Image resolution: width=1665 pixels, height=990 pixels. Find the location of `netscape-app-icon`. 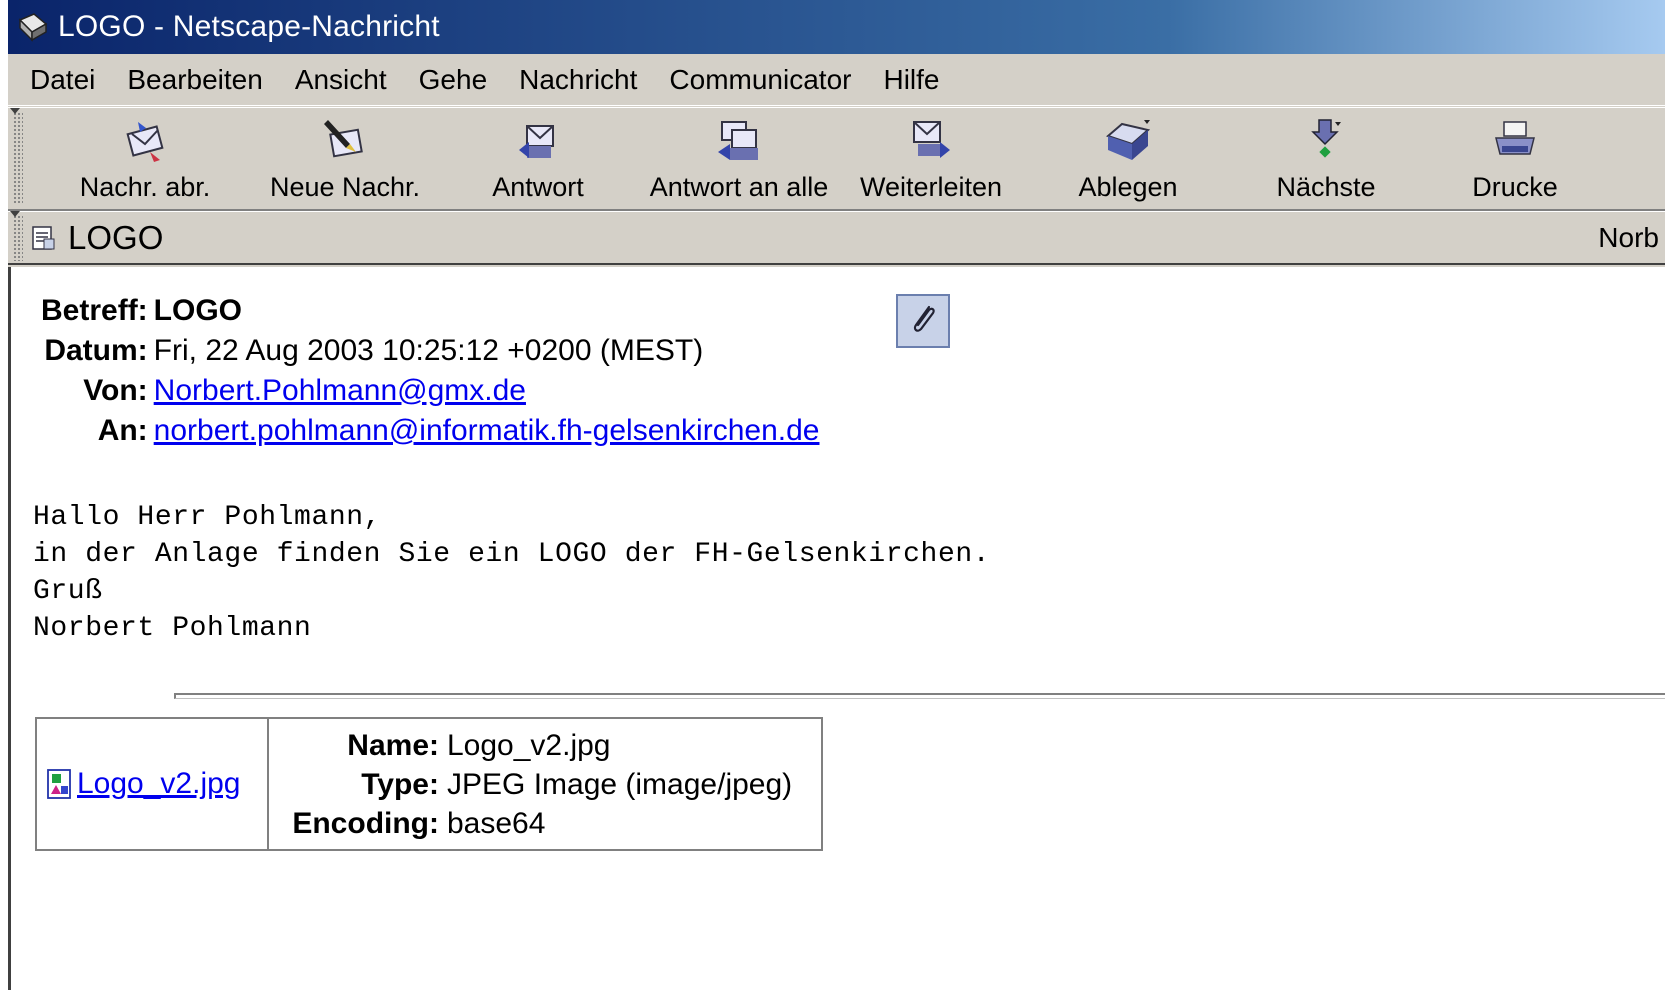

netscape-app-icon is located at coordinates (33, 27).